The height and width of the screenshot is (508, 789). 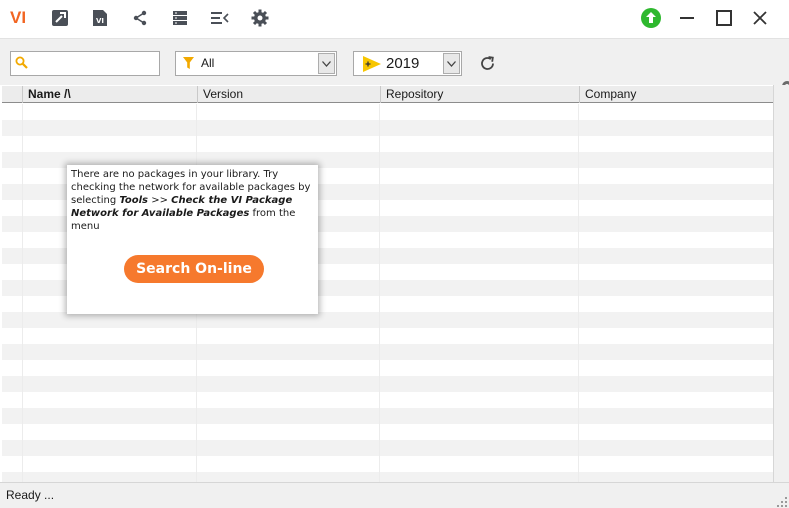 I want to click on package-list-icon, so click(x=180, y=18).